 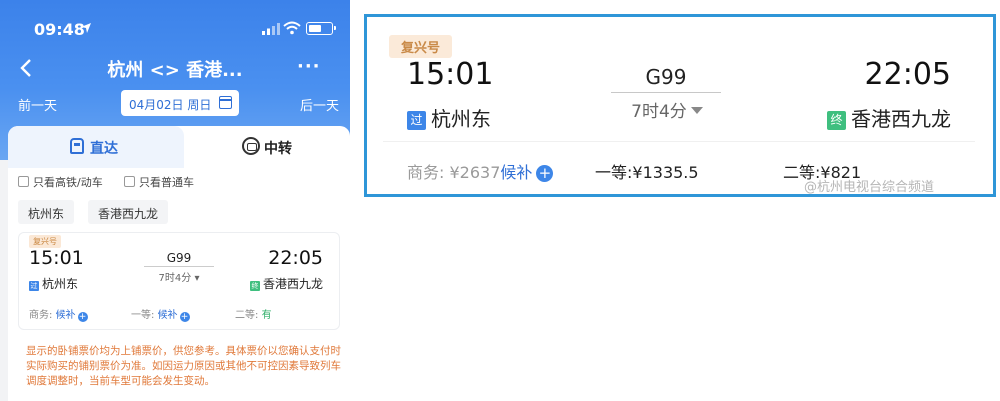 What do you see at coordinates (225, 102) in the screenshot?
I see `calendar-icon` at bounding box center [225, 102].